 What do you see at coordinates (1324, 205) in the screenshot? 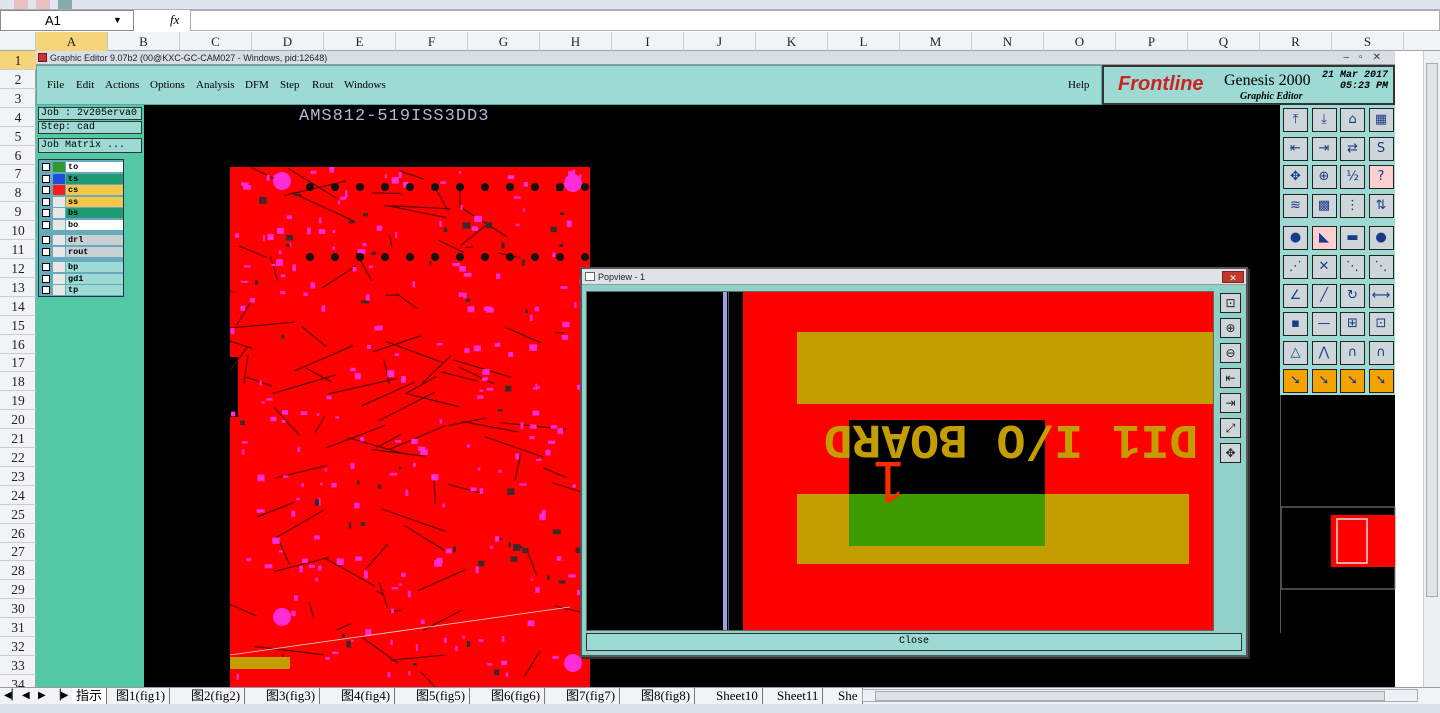
I see `grid-icon: ▩` at bounding box center [1324, 205].